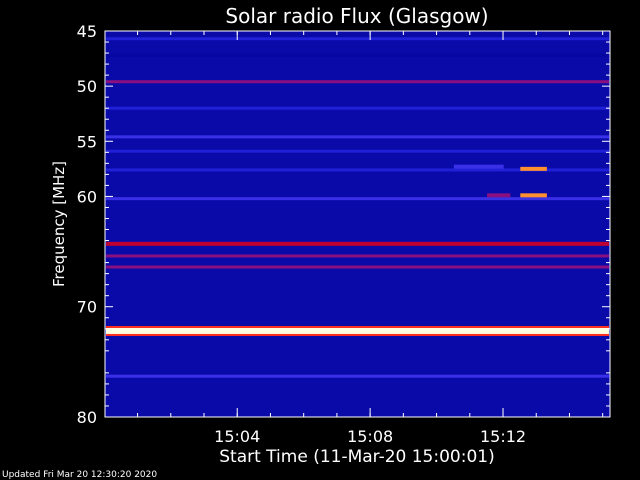 Image resolution: width=640 pixels, height=480 pixels. I want to click on updated-timestamp: Updated Fri Mar 20 12:30:20 2020, so click(79, 475).